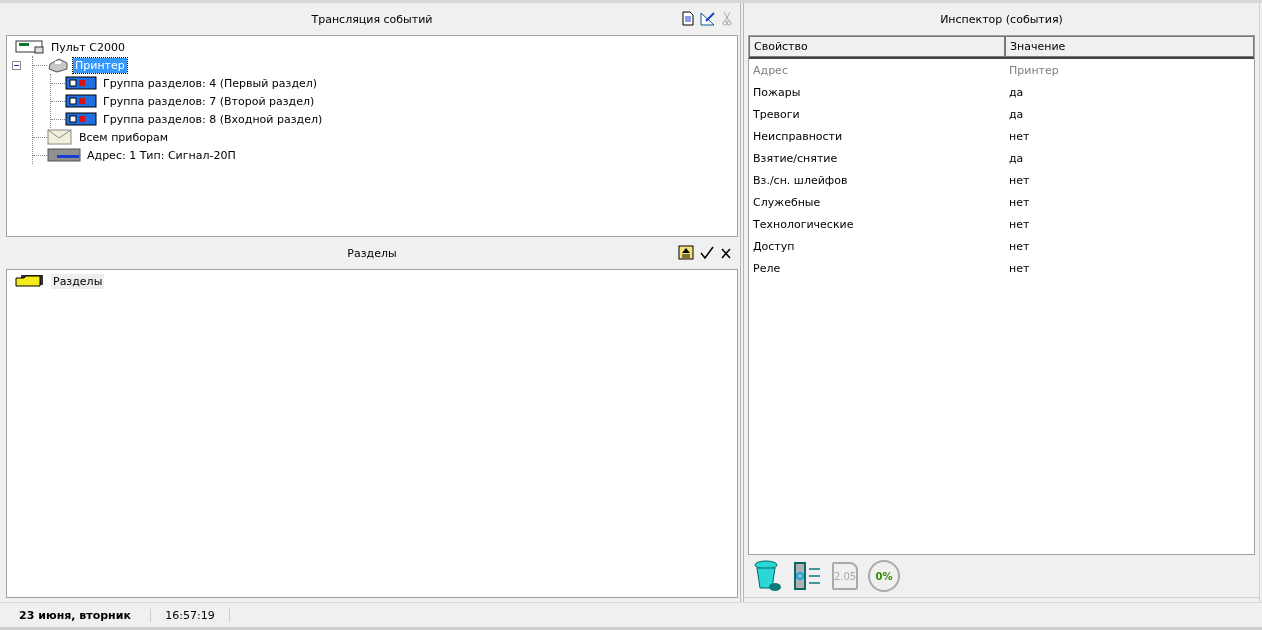  What do you see at coordinates (30, 47) in the screenshot?
I see `console-icon` at bounding box center [30, 47].